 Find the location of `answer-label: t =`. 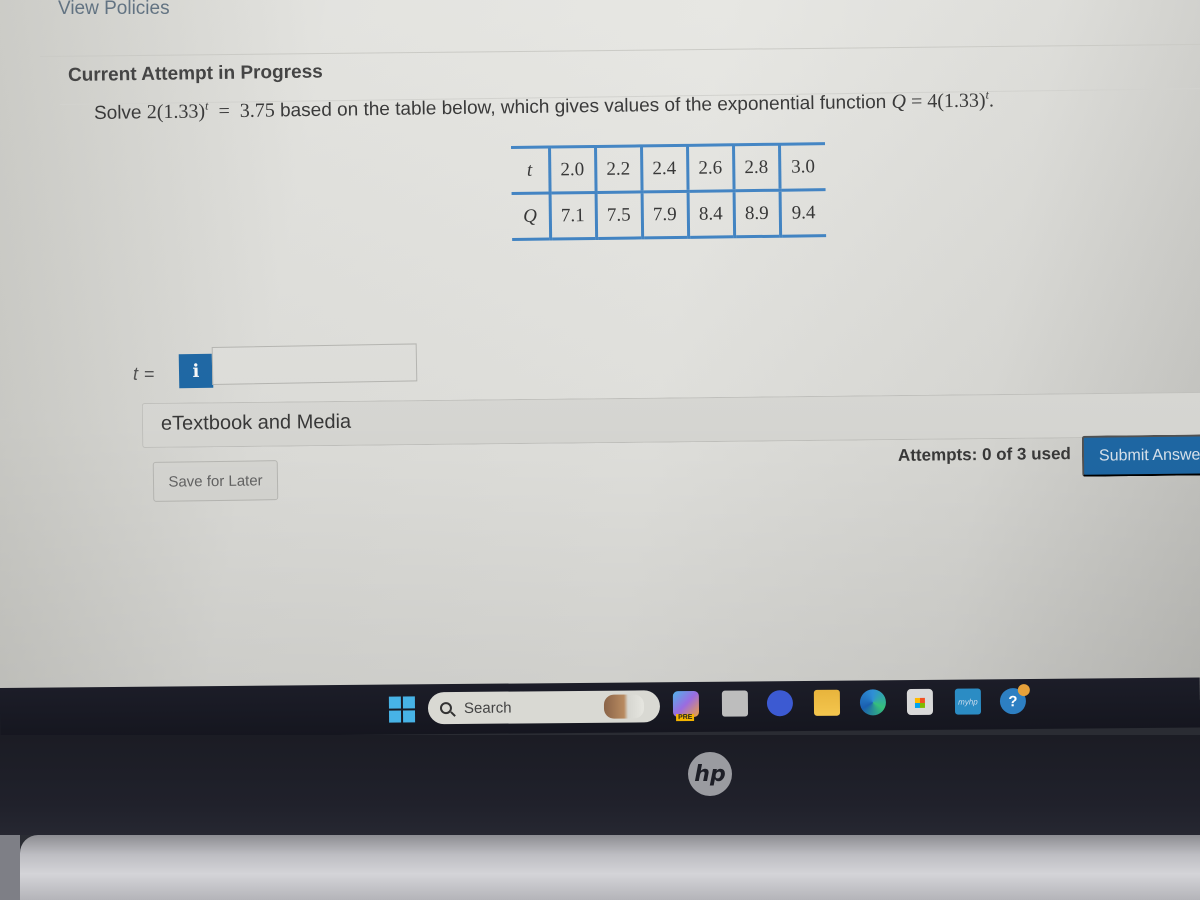

answer-label: t = is located at coordinates (144, 374).